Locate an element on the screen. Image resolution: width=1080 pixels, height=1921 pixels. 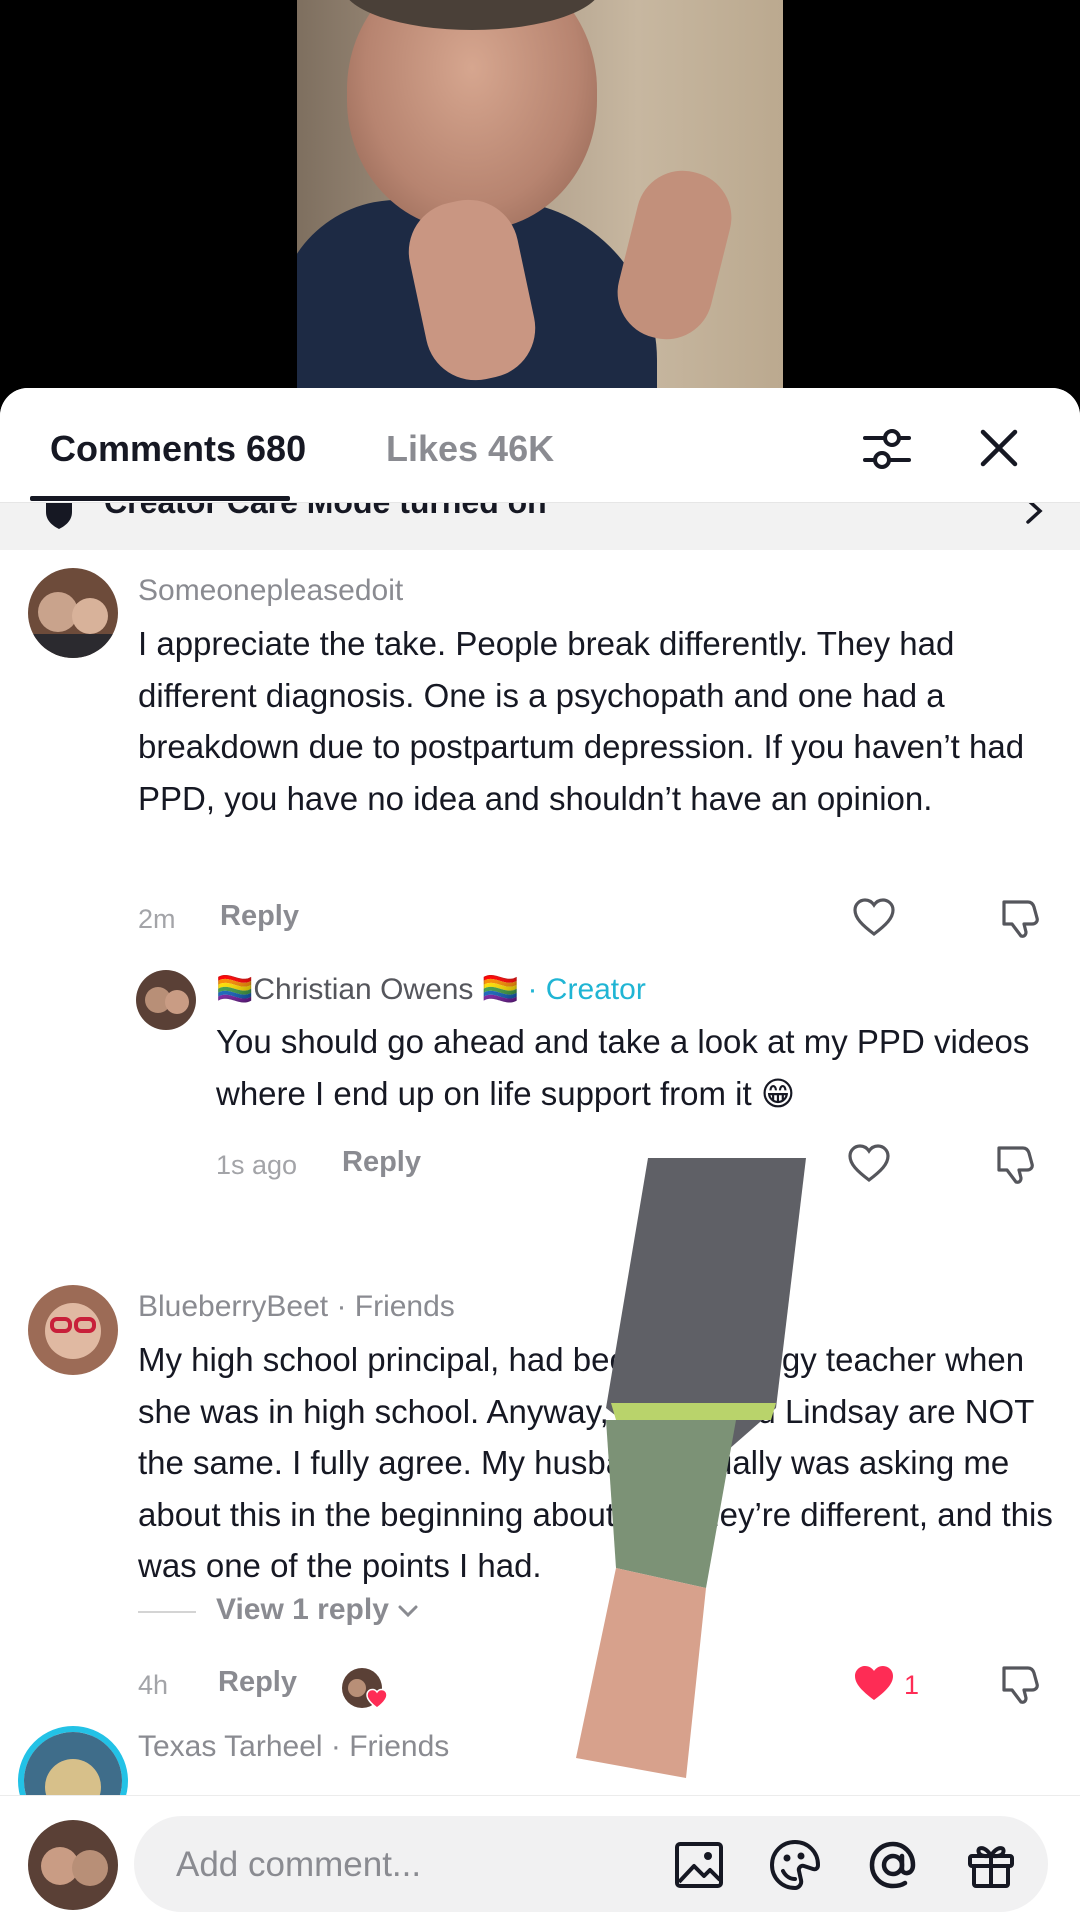
video-person-face is located at coordinates (472, 115).